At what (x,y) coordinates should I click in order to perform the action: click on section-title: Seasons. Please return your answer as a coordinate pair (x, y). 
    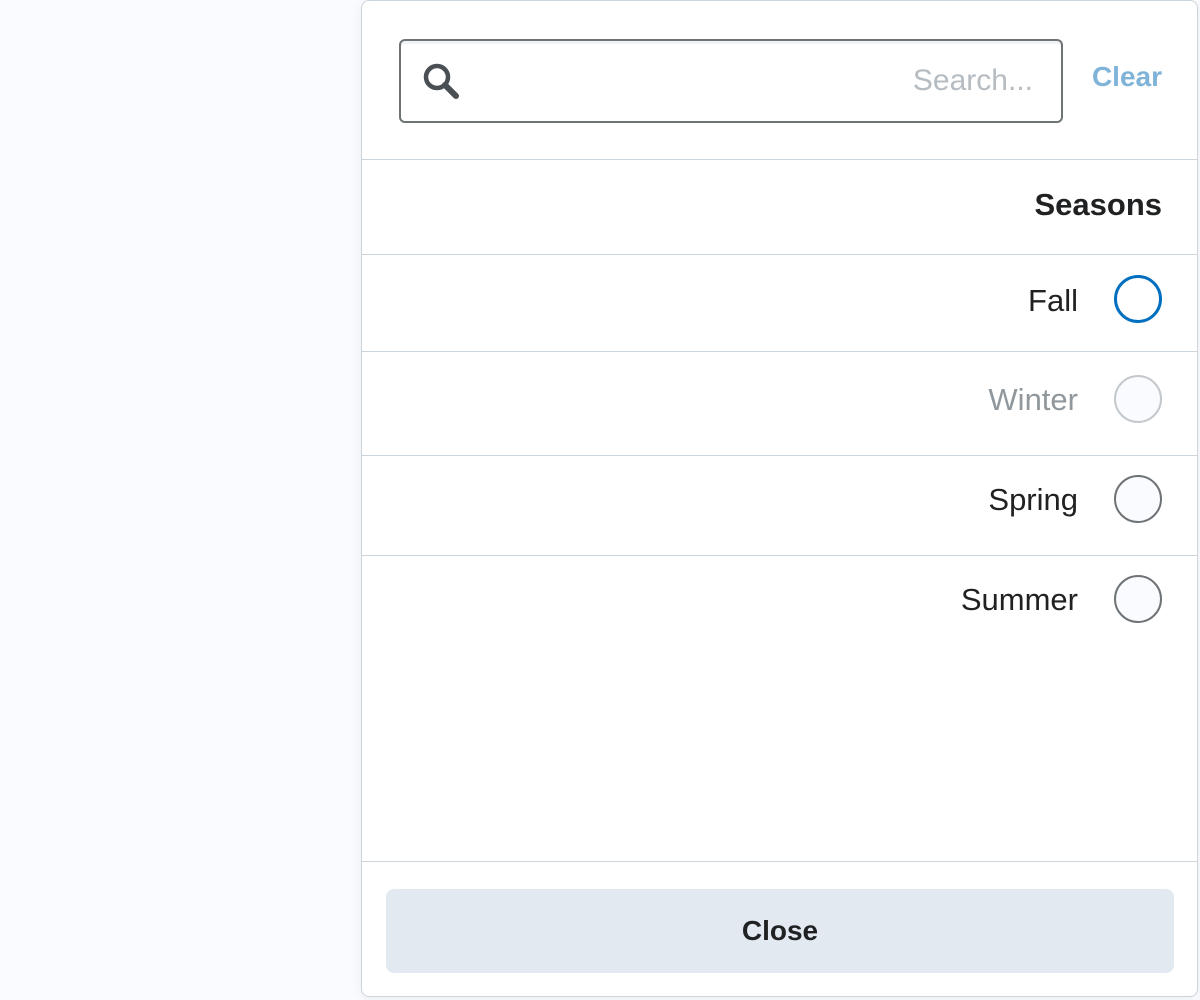
    Looking at the image, I should click on (1098, 204).